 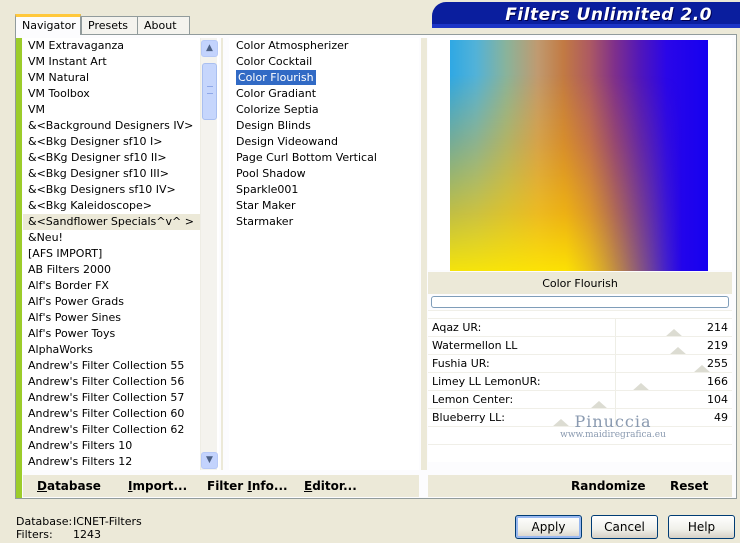 I want to click on filter-item: Color Atmospherizer, so click(x=324, y=46).